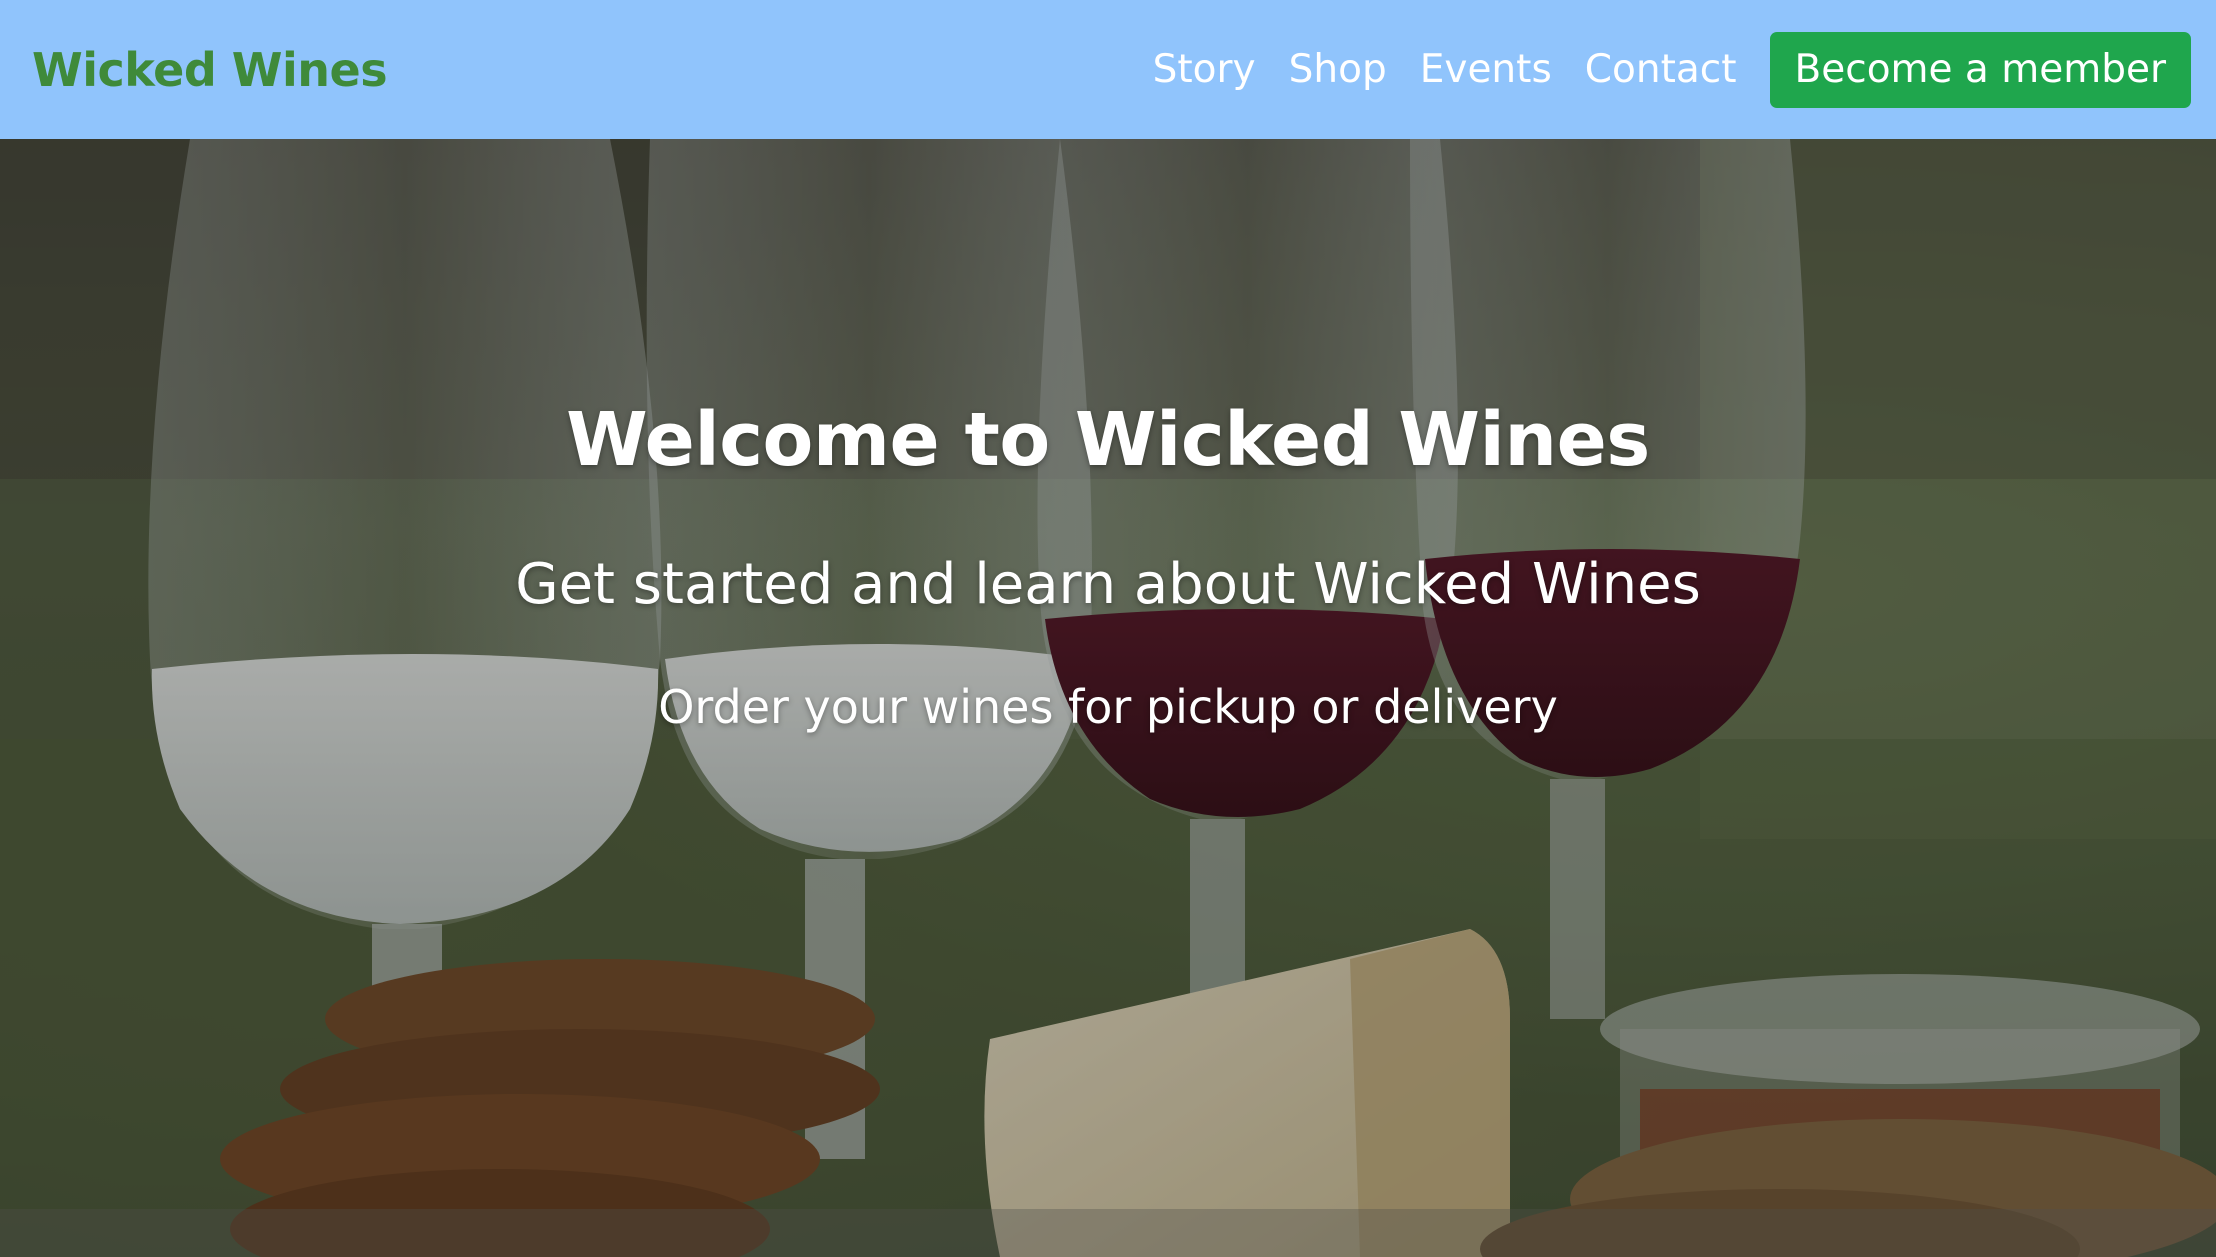  What do you see at coordinates (1980, 69) in the screenshot?
I see `become-member-button: Become a member` at bounding box center [1980, 69].